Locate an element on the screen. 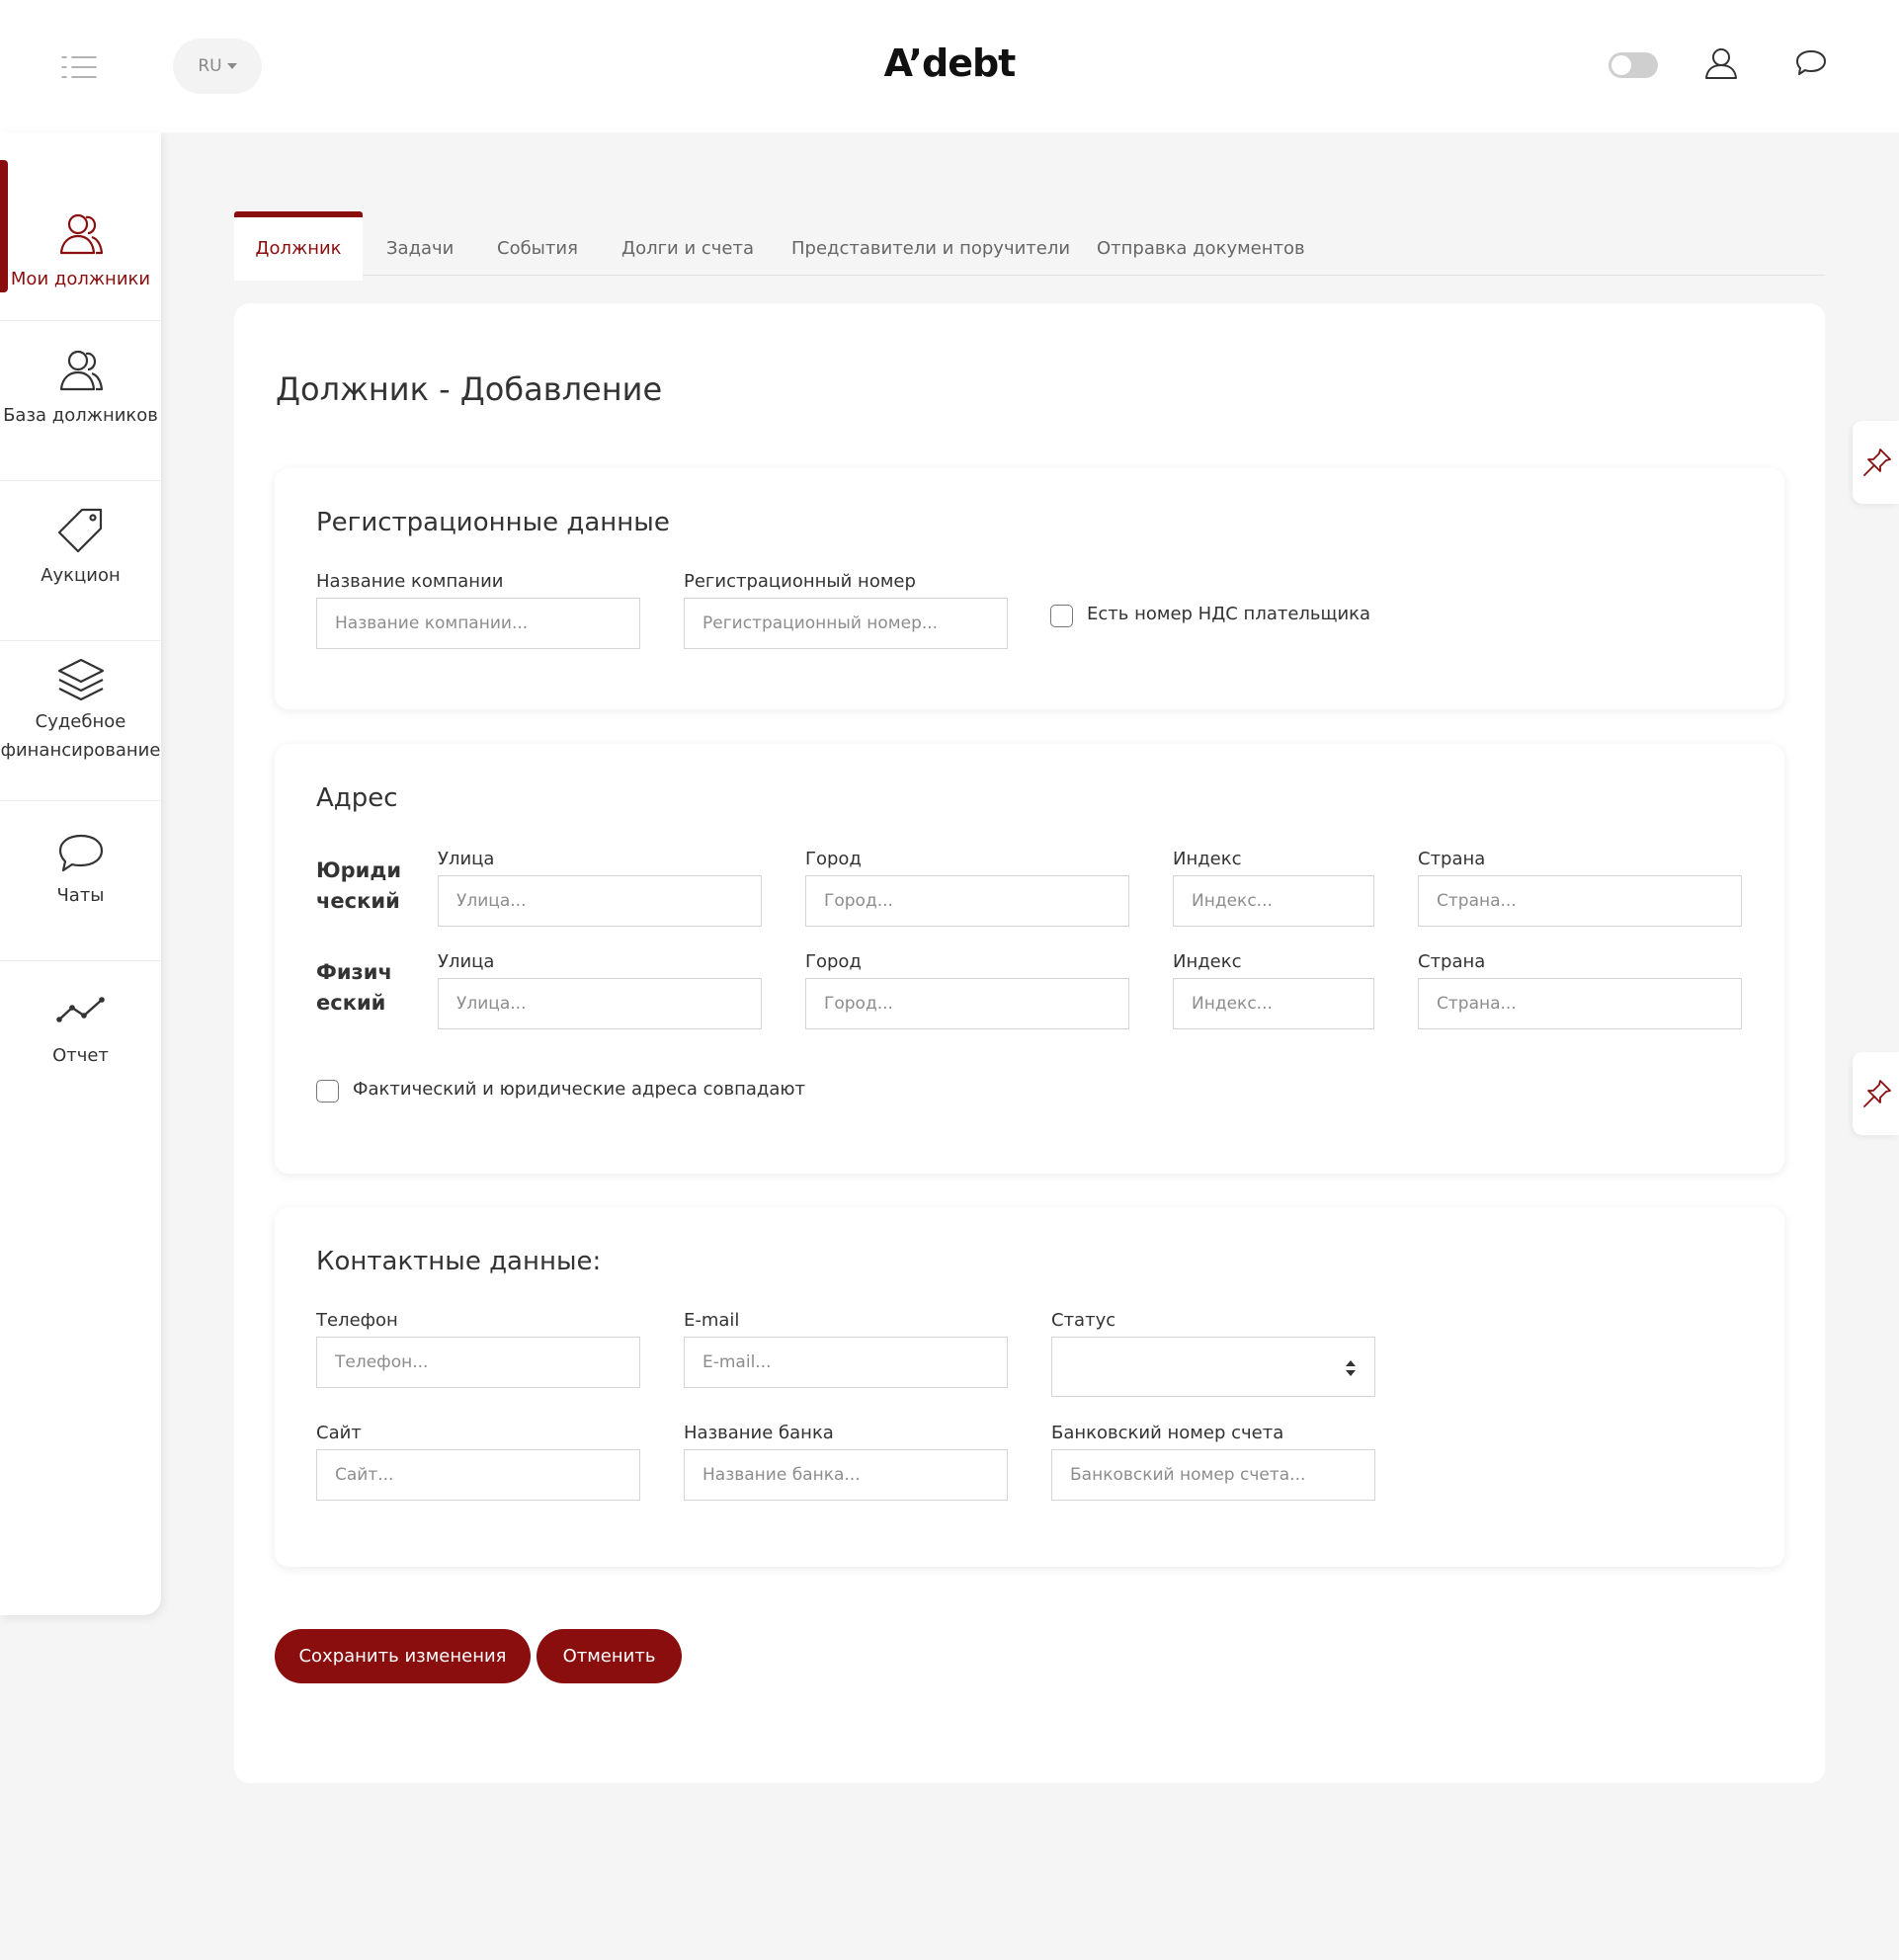 This screenshot has height=1960, width=1899. line-chart-icon is located at coordinates (81, 1010).